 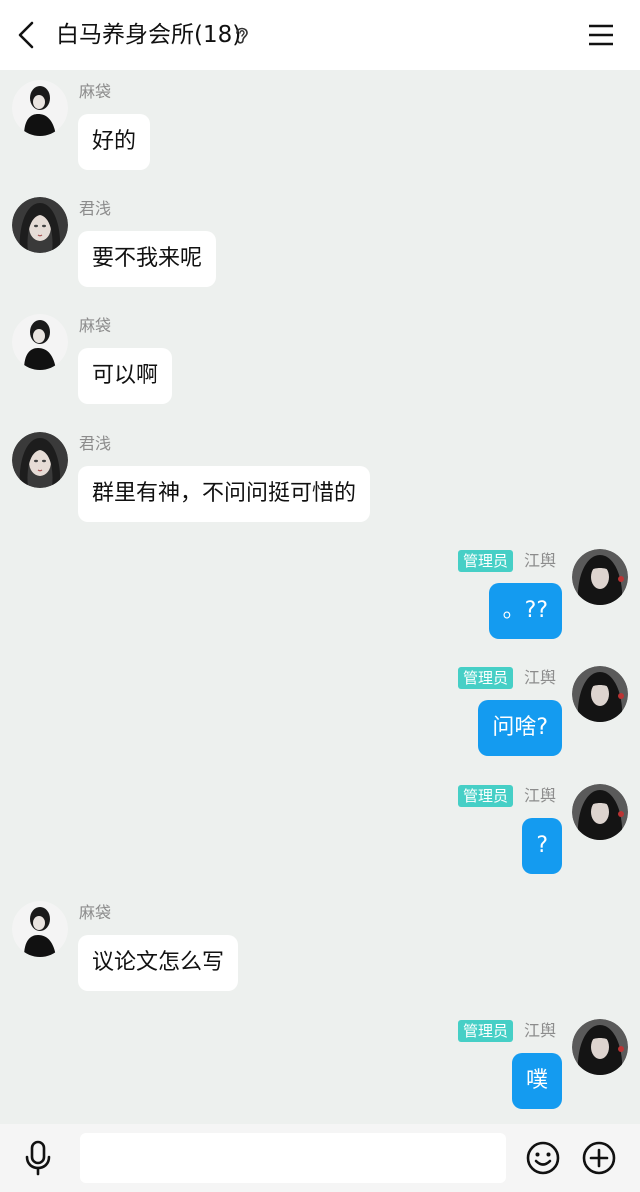 What do you see at coordinates (38, 1158) in the screenshot?
I see `microphone-icon` at bounding box center [38, 1158].